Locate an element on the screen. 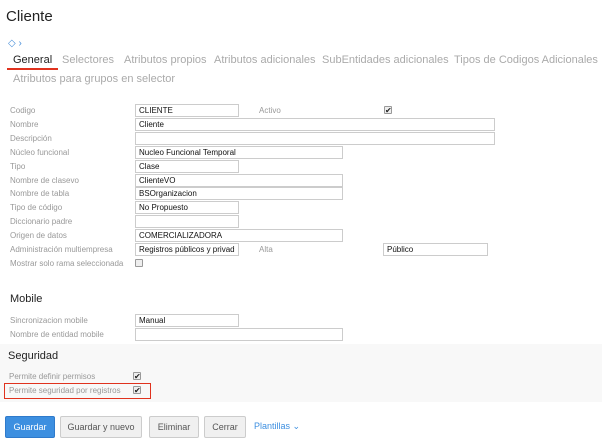 This screenshot has width=602, height=443. templates-label: Plantillas is located at coordinates (272, 426).